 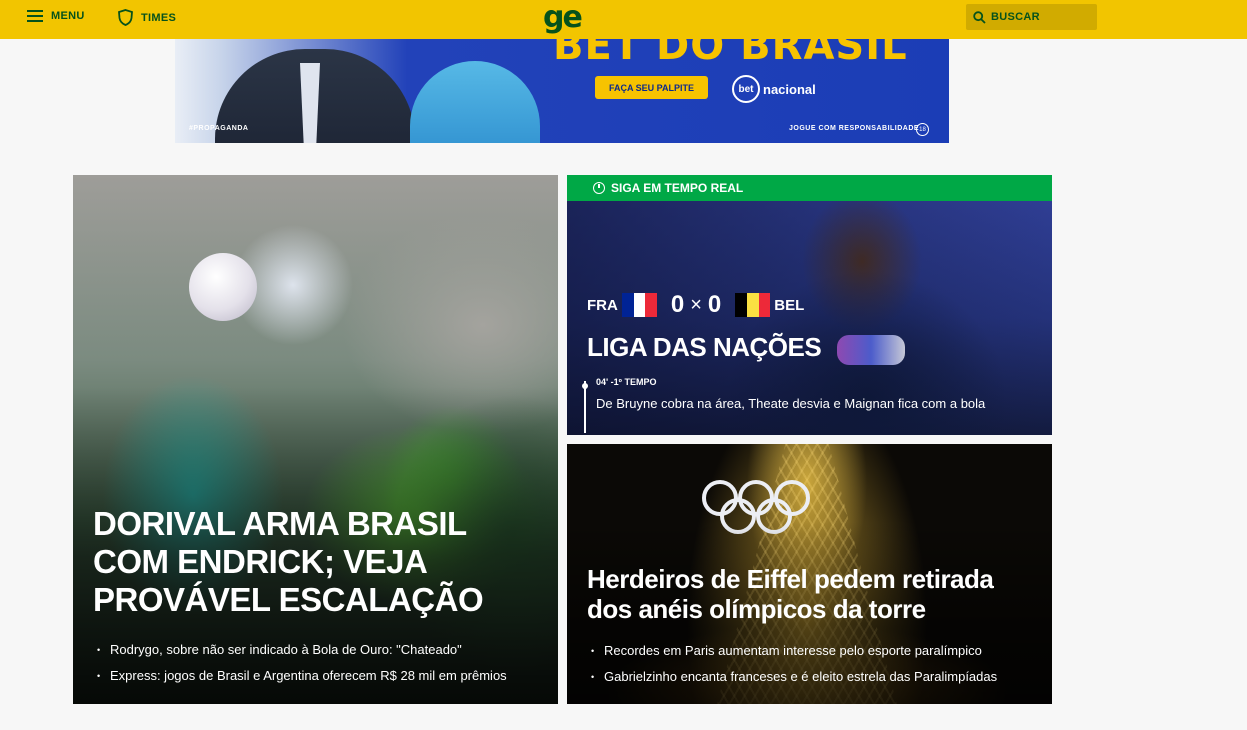 What do you see at coordinates (623, 19) in the screenshot?
I see `top-navbar: MENU TIMES ge BUSCAR` at bounding box center [623, 19].